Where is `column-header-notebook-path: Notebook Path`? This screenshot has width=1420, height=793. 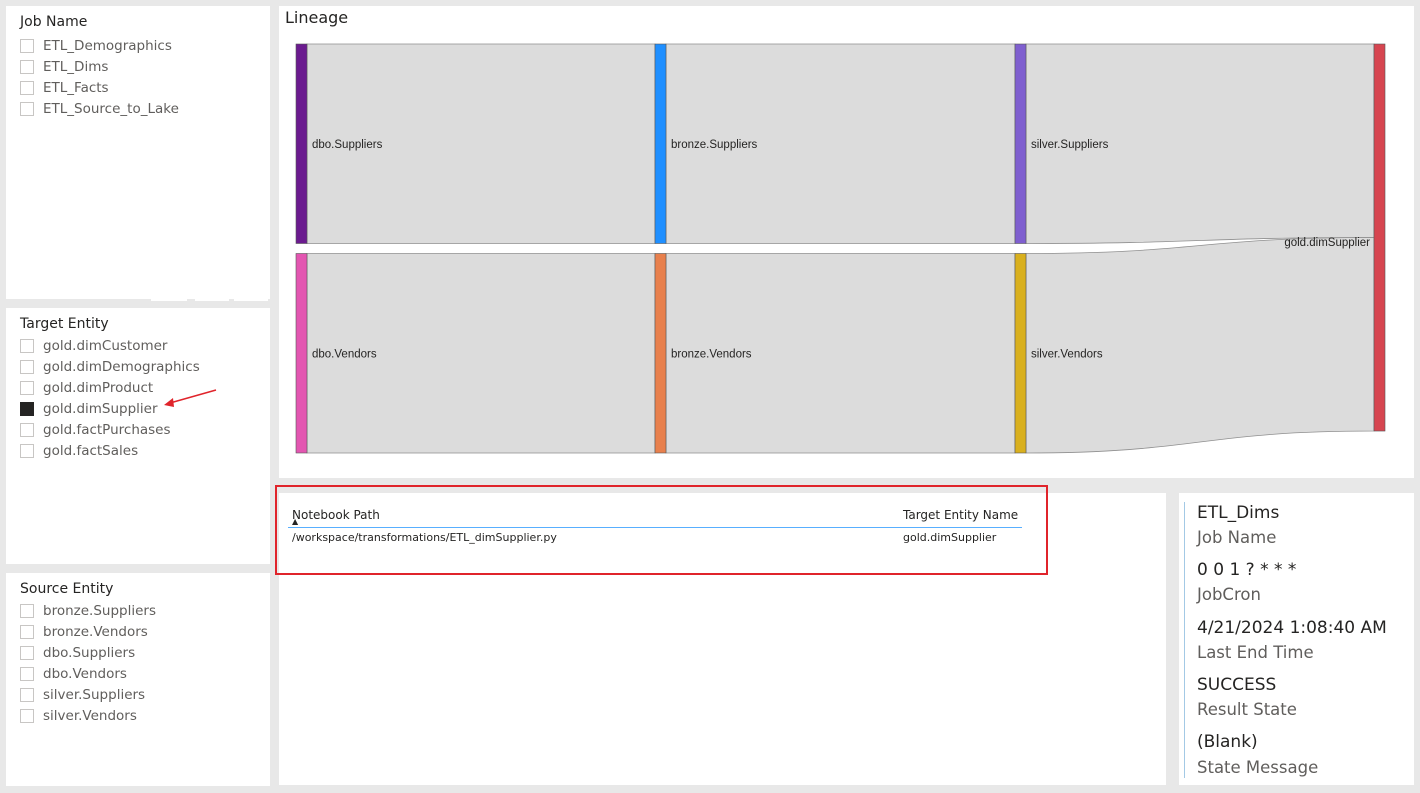 column-header-notebook-path: Notebook Path is located at coordinates (336, 515).